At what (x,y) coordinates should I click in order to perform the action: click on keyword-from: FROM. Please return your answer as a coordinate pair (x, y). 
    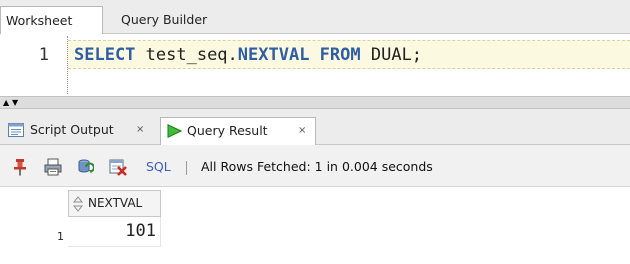
    Looking at the image, I should click on (335, 55).